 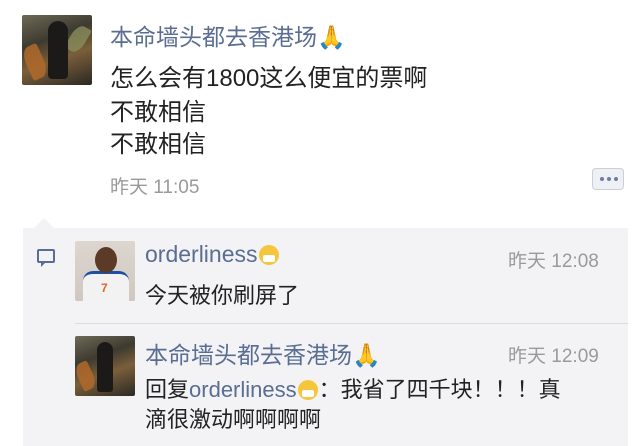 What do you see at coordinates (104, 288) in the screenshot?
I see `avatar-art: 7` at bounding box center [104, 288].